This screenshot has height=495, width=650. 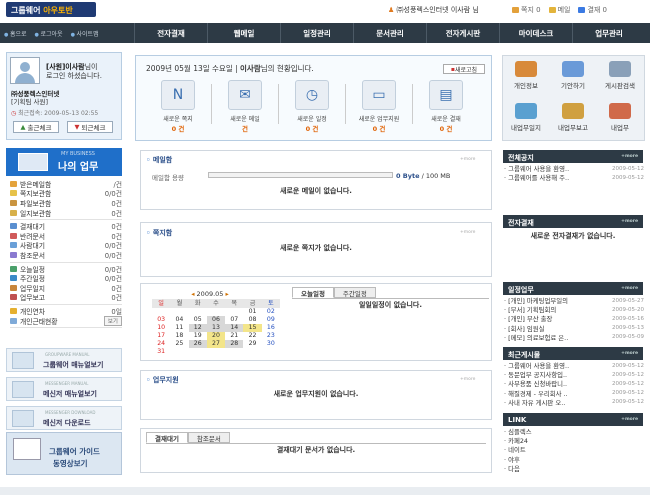 I want to click on nav-tab-tasks: 업무관리, so click(x=608, y=33).